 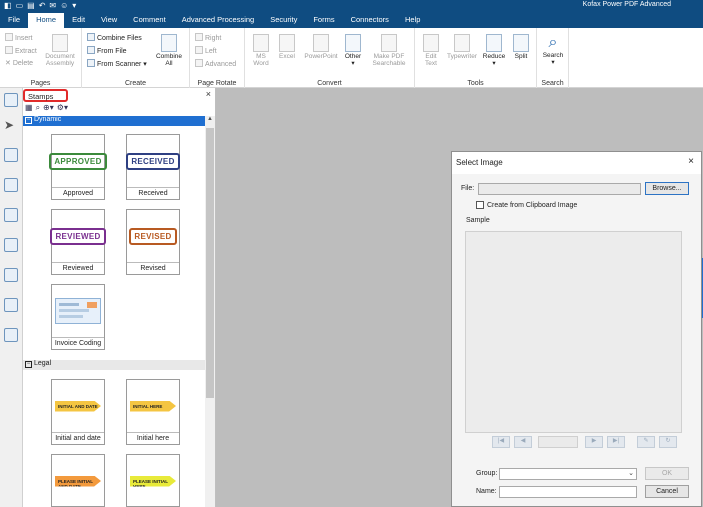 What do you see at coordinates (210, 121) in the screenshot?
I see `scroll-up-icon: ▲` at bounding box center [210, 121].